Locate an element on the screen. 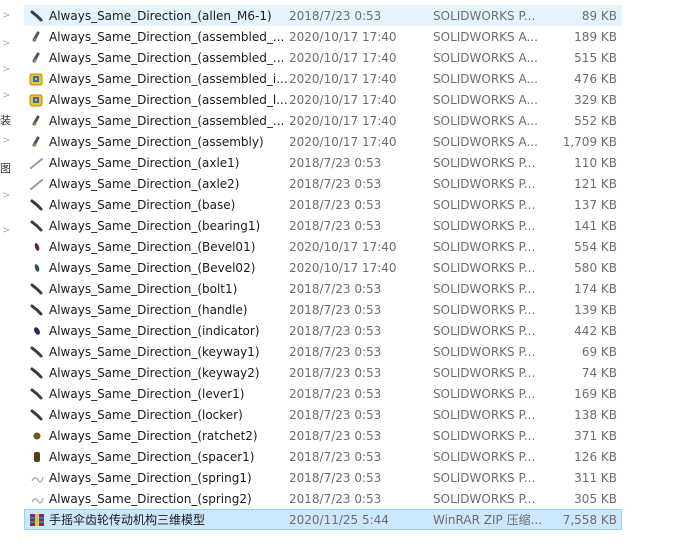 This screenshot has width=673, height=557. nav-folder-label: 装 is located at coordinates (5, 120).